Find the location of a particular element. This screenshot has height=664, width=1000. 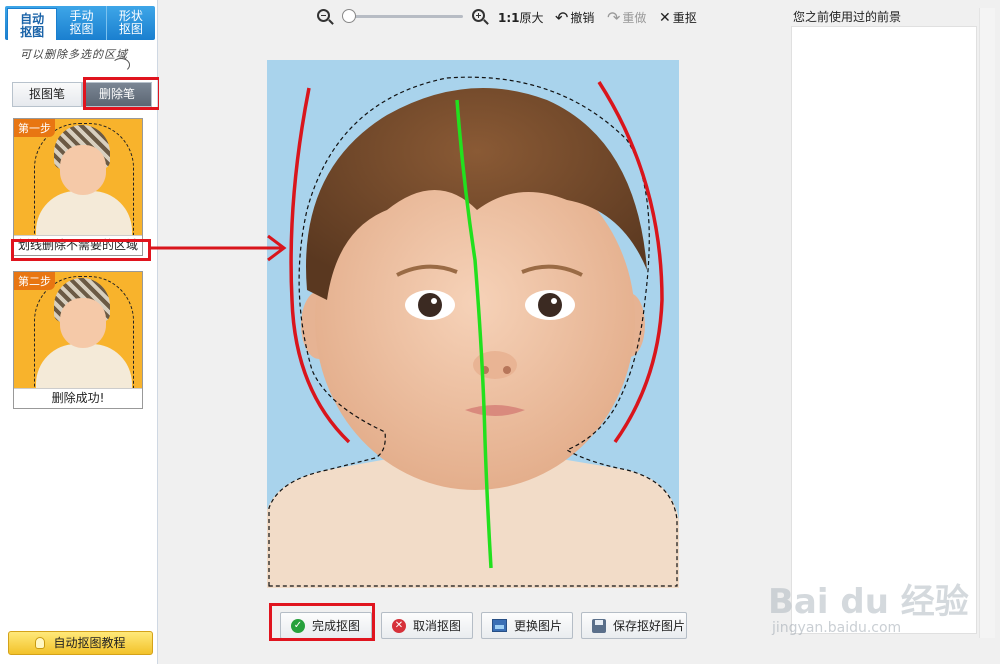

zoom-in-button is located at coordinates (478, 15).